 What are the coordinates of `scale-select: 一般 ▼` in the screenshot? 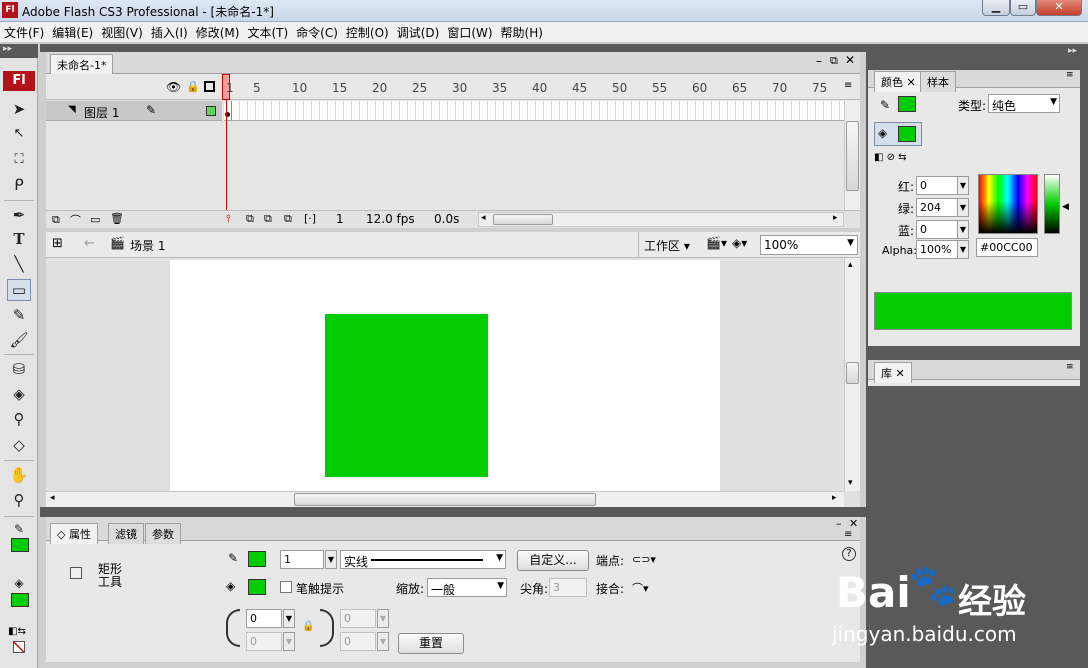 It's located at (467, 587).